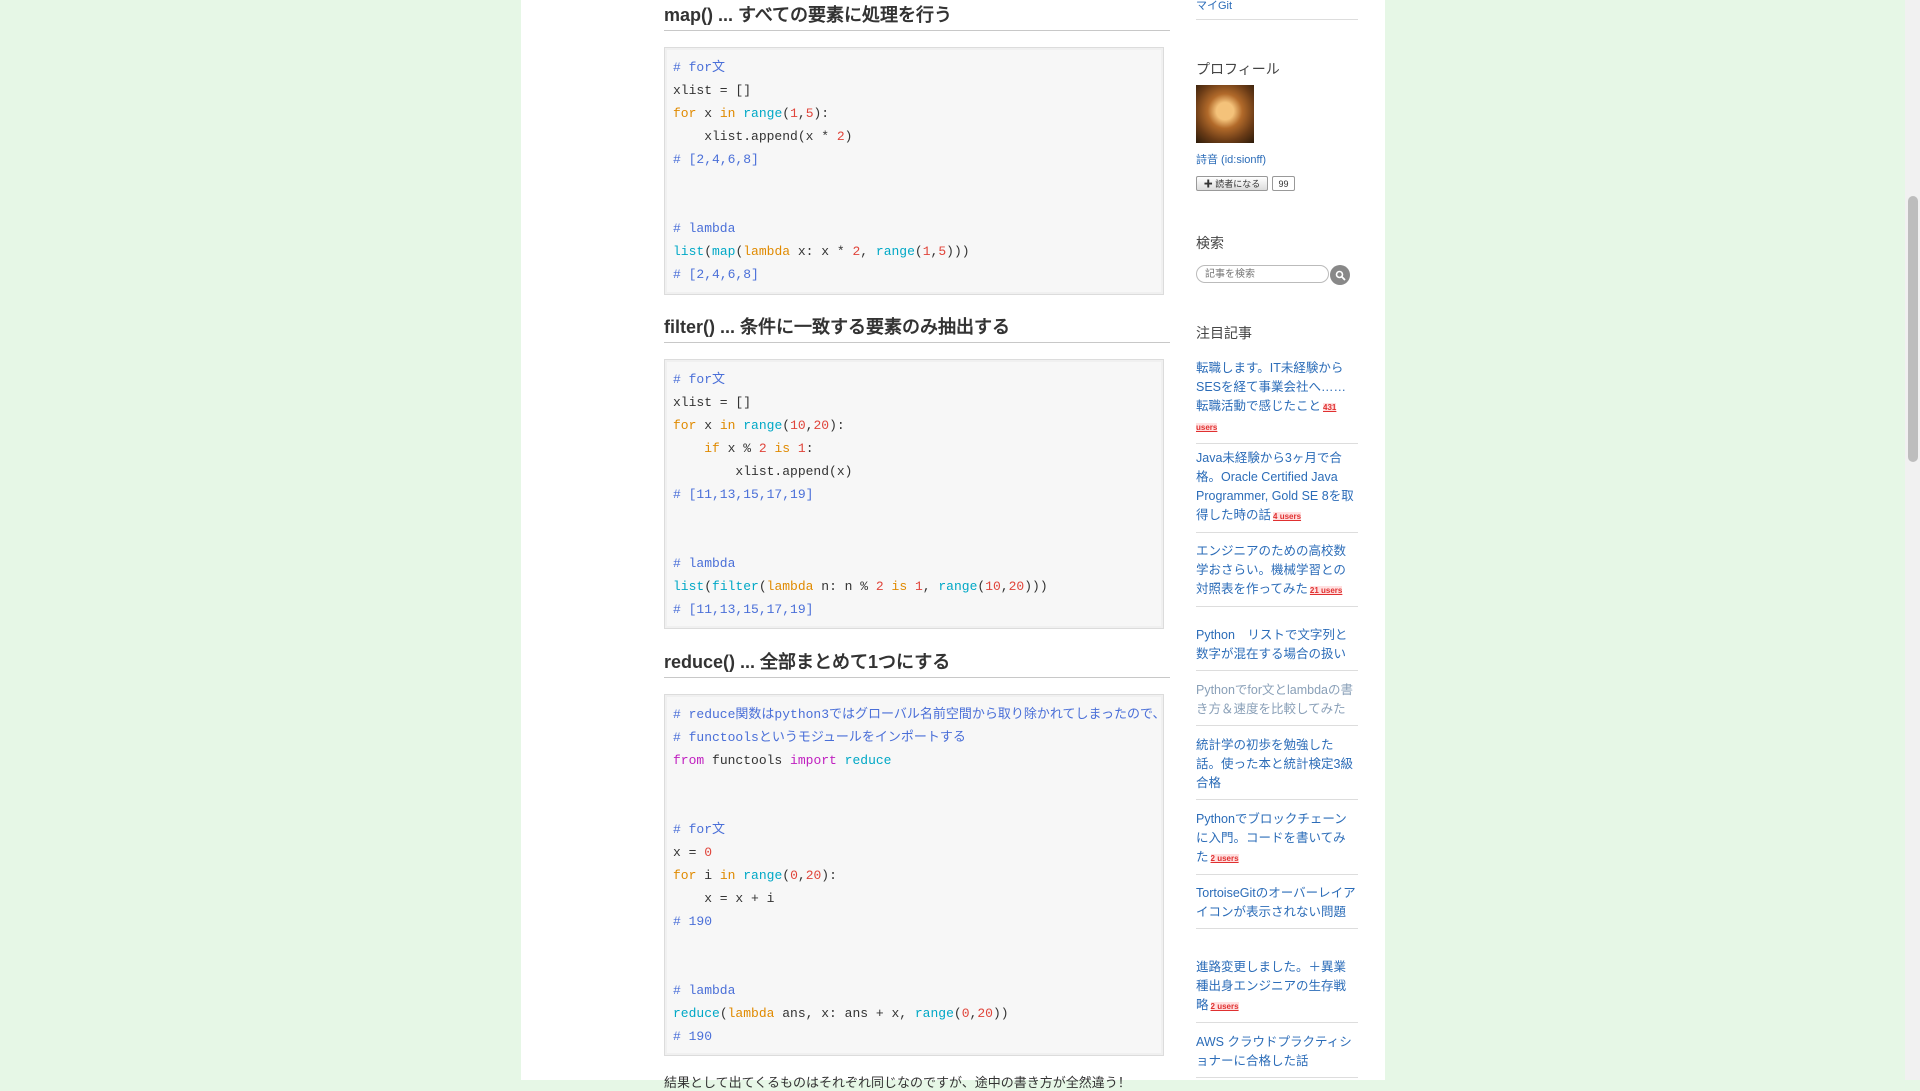  I want to click on code-token: 1, so click(801, 448).